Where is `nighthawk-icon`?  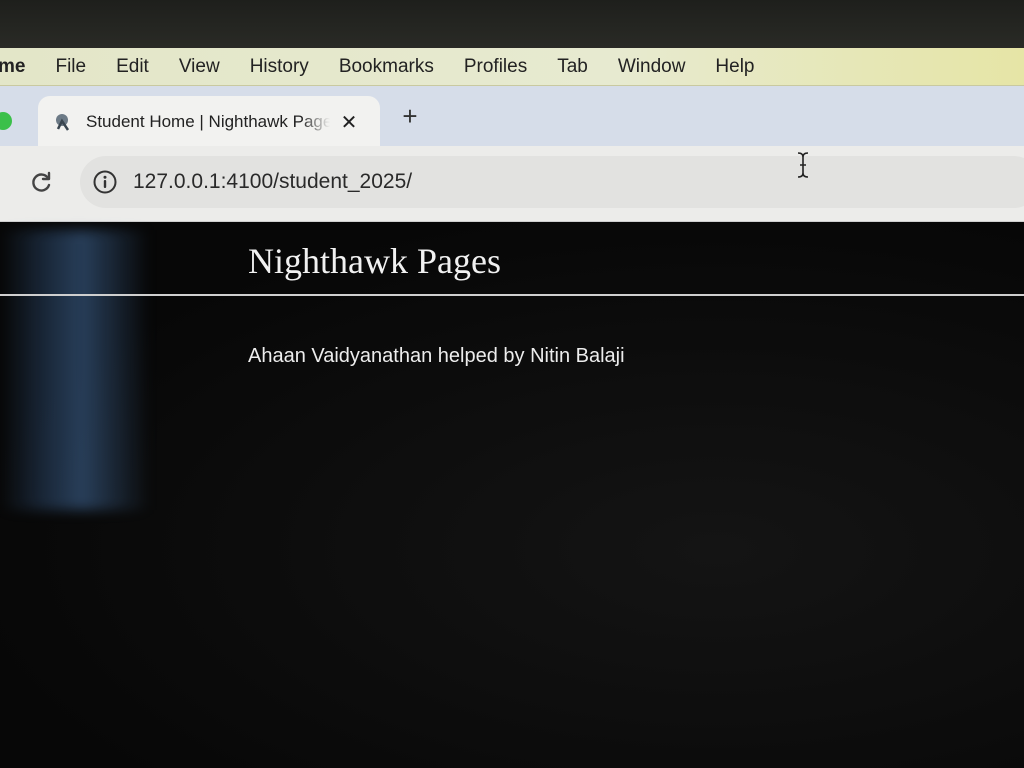 nighthawk-icon is located at coordinates (63, 122).